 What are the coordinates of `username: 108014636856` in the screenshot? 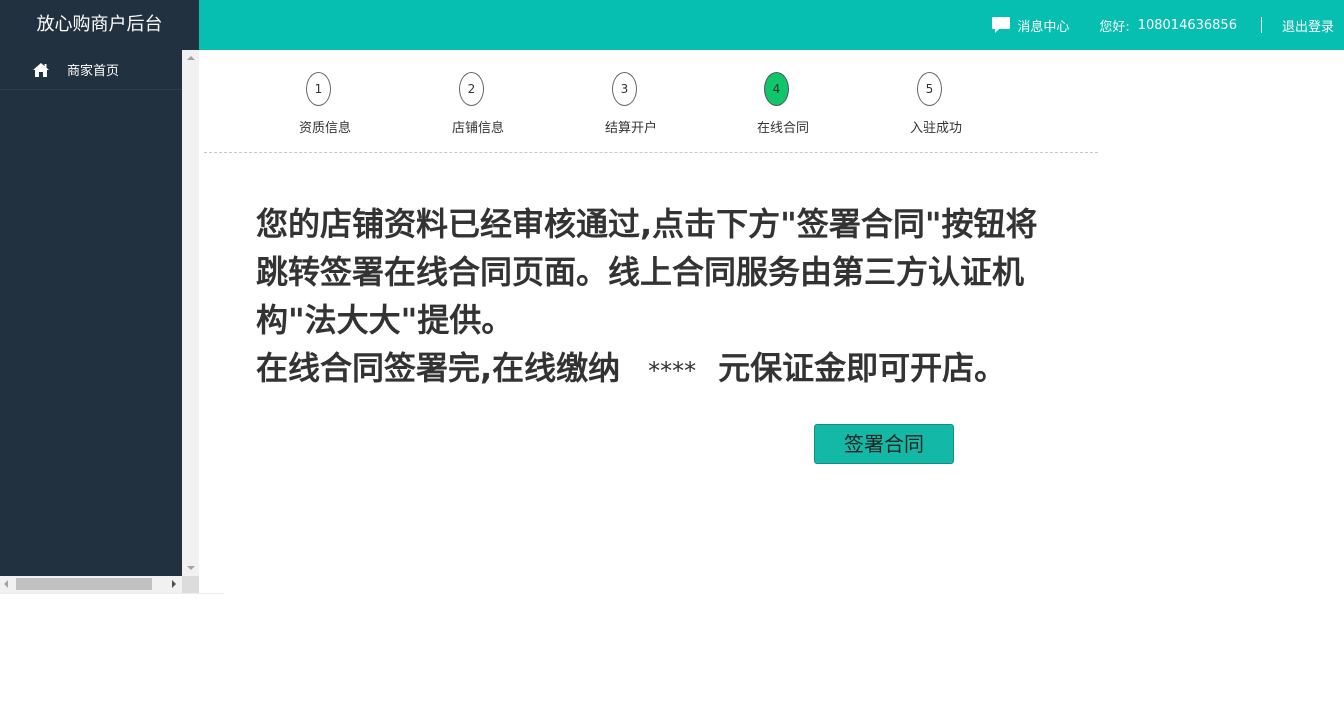 It's located at (1187, 25).